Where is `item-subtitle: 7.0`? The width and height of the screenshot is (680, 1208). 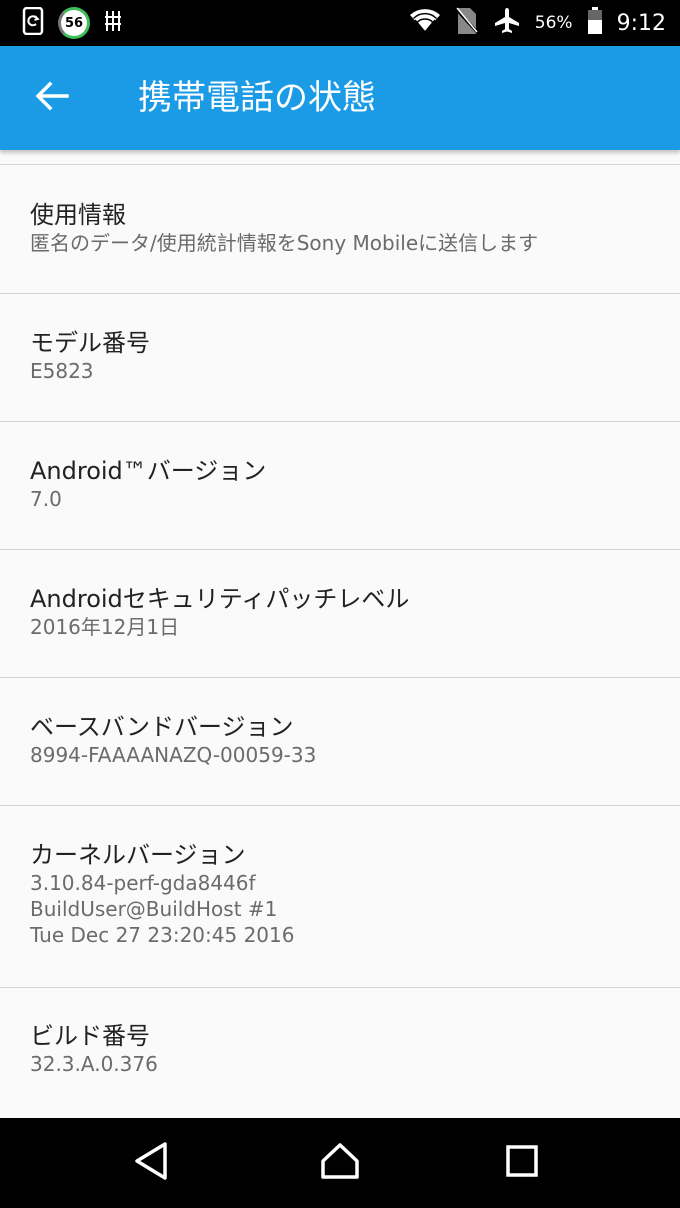 item-subtitle: 7.0 is located at coordinates (46, 499).